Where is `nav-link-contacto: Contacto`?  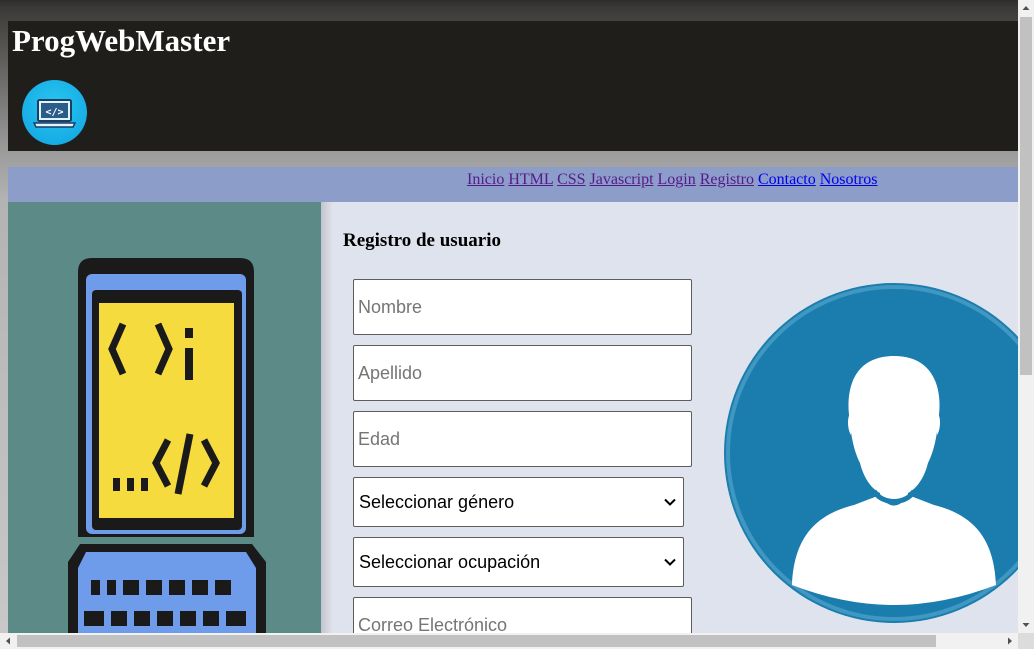
nav-link-contacto: Contacto is located at coordinates (787, 179).